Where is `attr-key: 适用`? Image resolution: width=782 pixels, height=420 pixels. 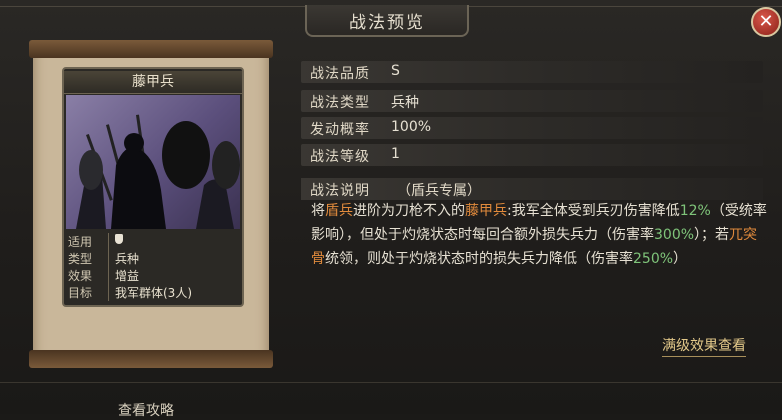
attr-key: 适用 is located at coordinates (80, 242).